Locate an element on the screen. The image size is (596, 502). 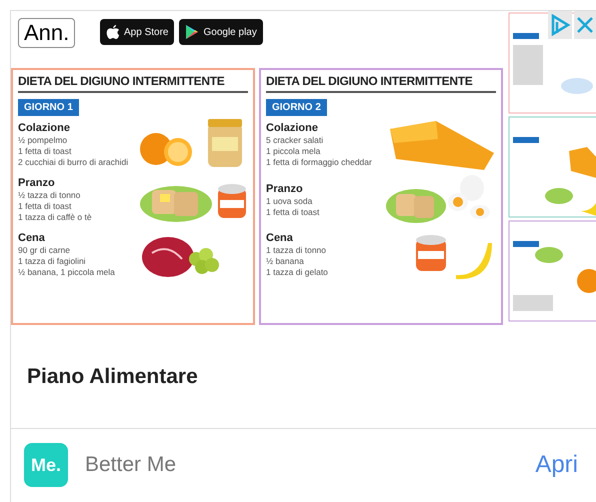
meal-item: 1 fetta di formaggio cheddar is located at coordinates (319, 162).